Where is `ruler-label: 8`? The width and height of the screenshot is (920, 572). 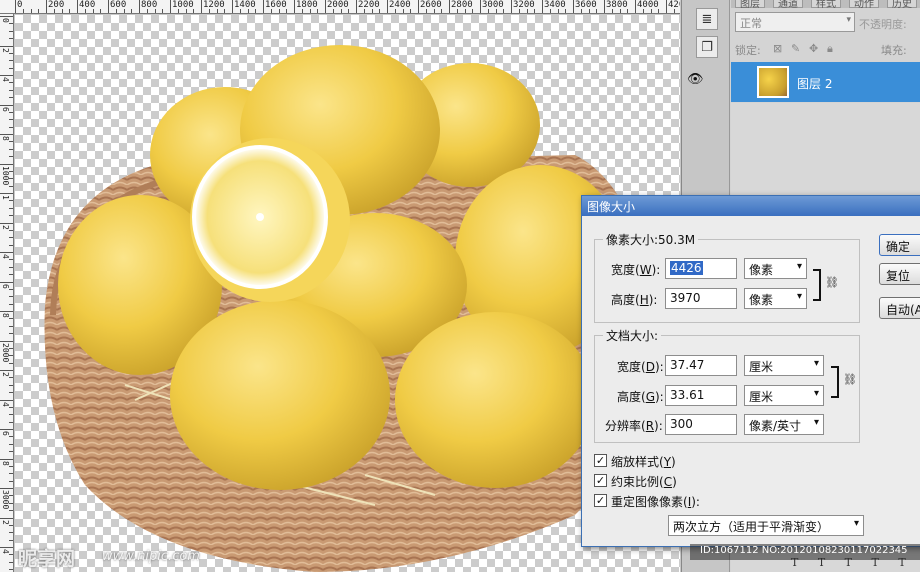
ruler-label: 8 is located at coordinates (5, 463).